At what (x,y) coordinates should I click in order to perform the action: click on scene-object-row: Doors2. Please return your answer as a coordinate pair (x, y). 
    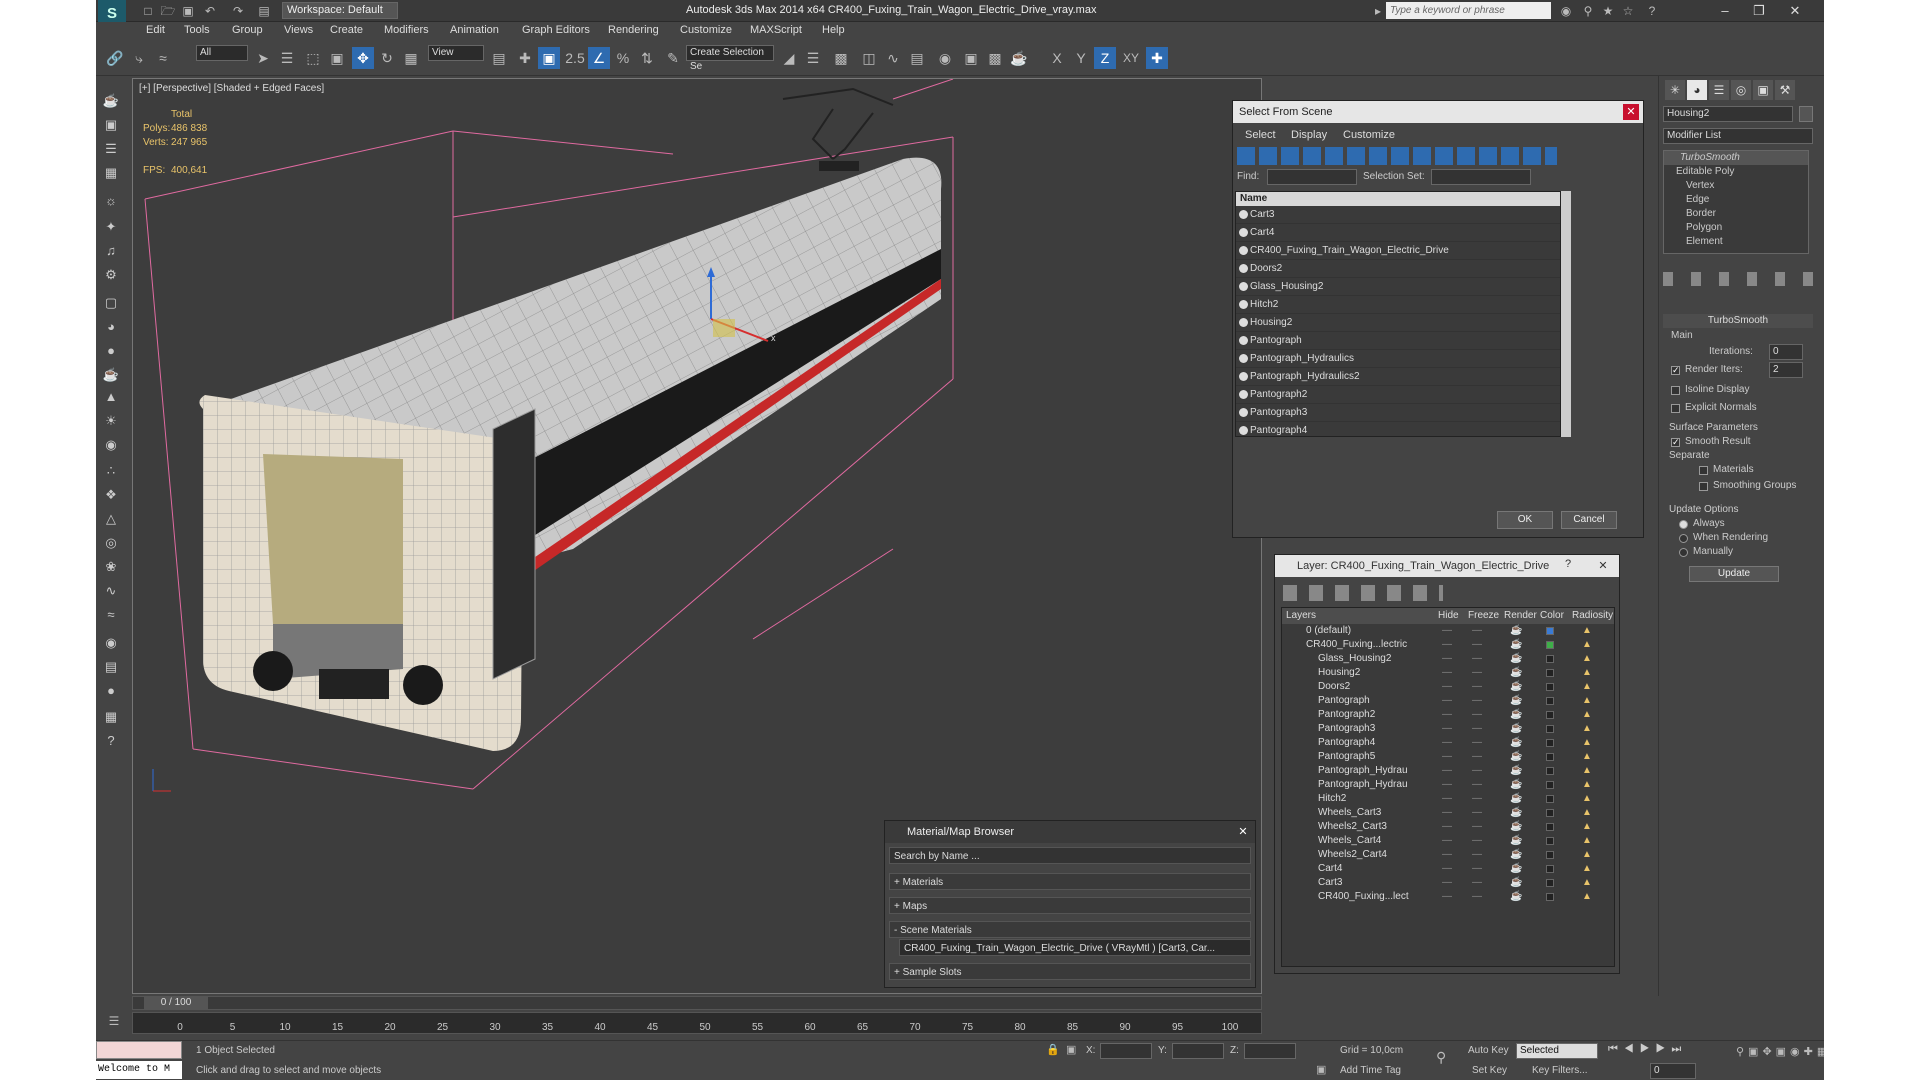
    Looking at the image, I should click on (1398, 269).